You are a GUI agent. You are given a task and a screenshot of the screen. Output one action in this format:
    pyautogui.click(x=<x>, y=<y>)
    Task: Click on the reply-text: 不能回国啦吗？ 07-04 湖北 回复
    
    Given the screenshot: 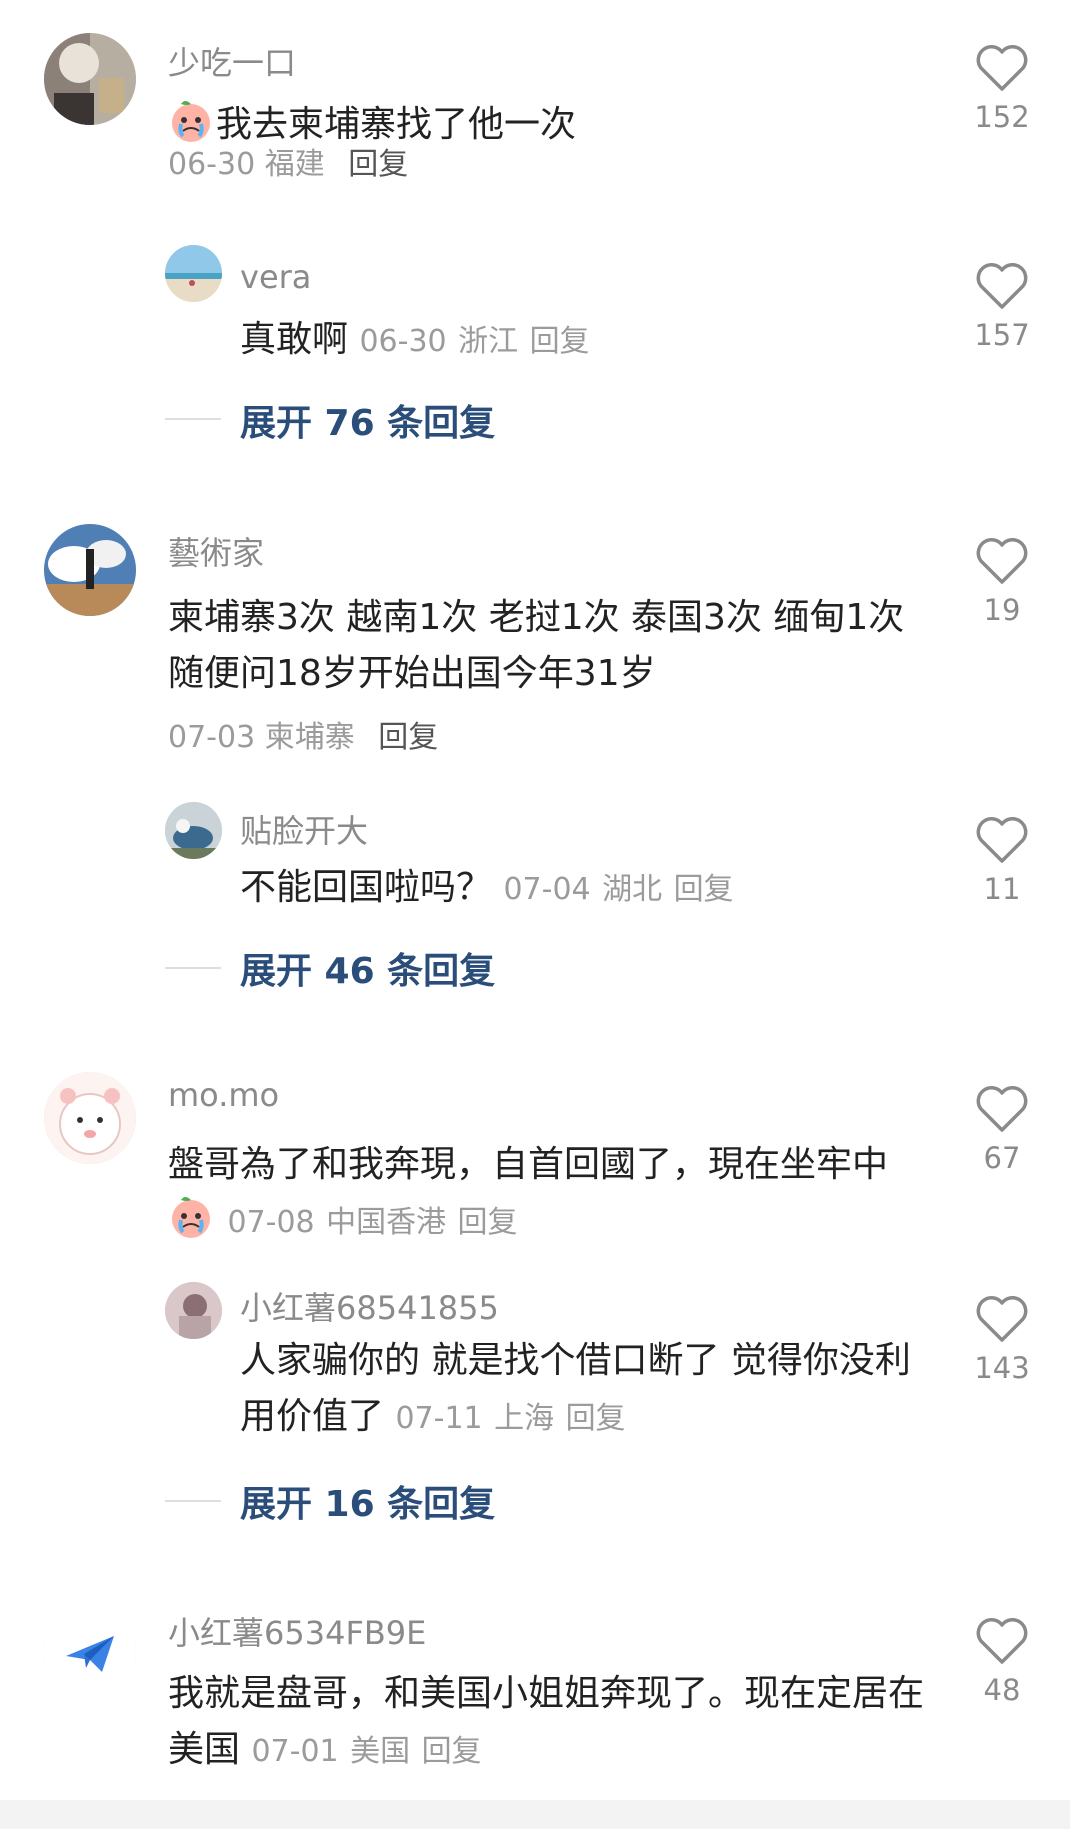 What is the action you would take?
    pyautogui.click(x=487, y=889)
    